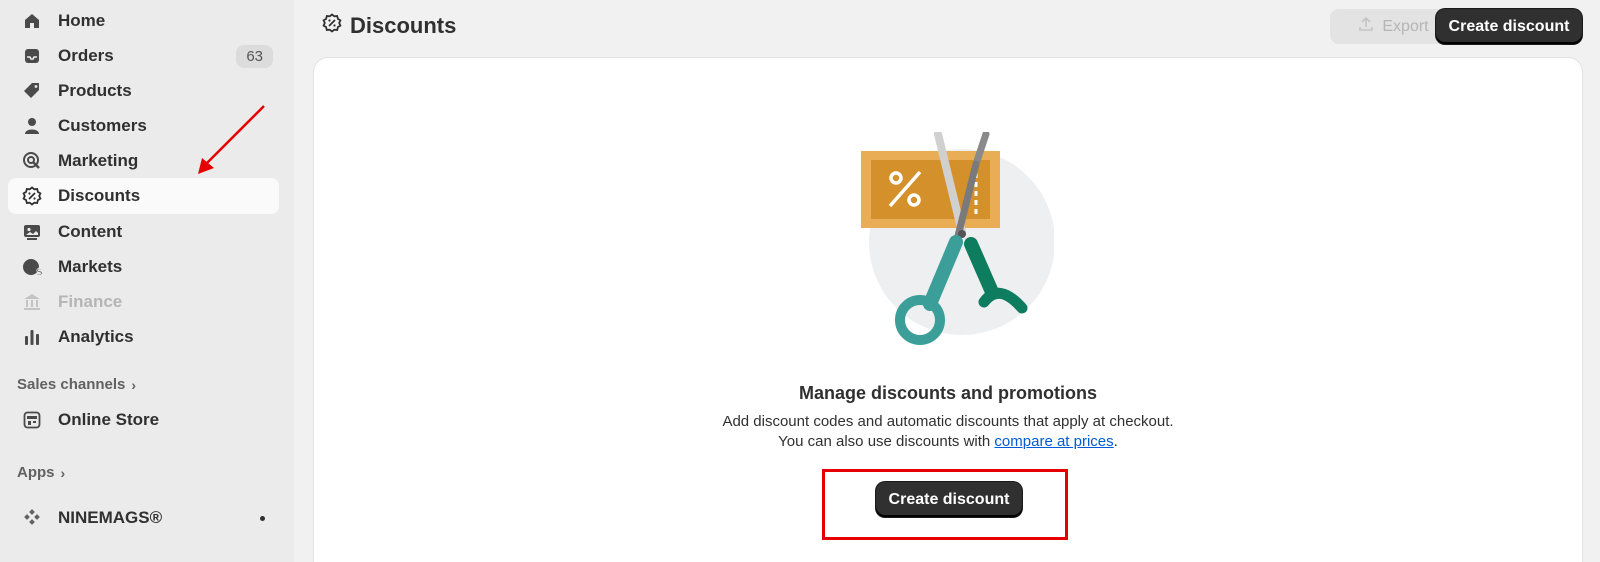  Describe the element at coordinates (32, 232) in the screenshot. I see `content-icon` at that location.